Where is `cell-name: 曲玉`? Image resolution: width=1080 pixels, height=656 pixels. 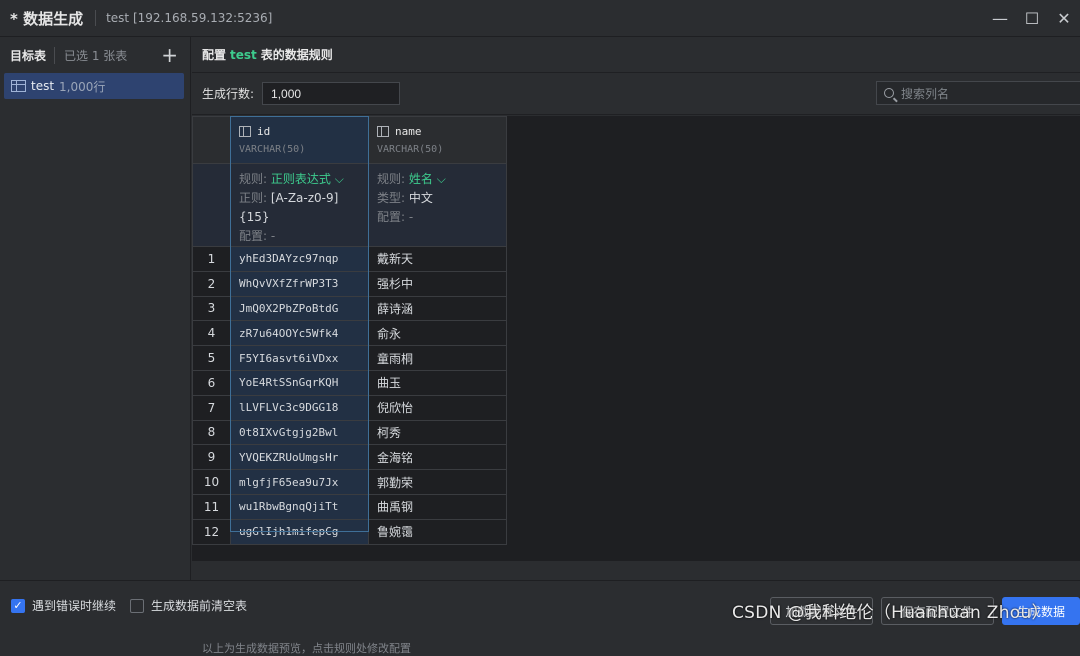
cell-name: 曲玉 is located at coordinates (437, 382).